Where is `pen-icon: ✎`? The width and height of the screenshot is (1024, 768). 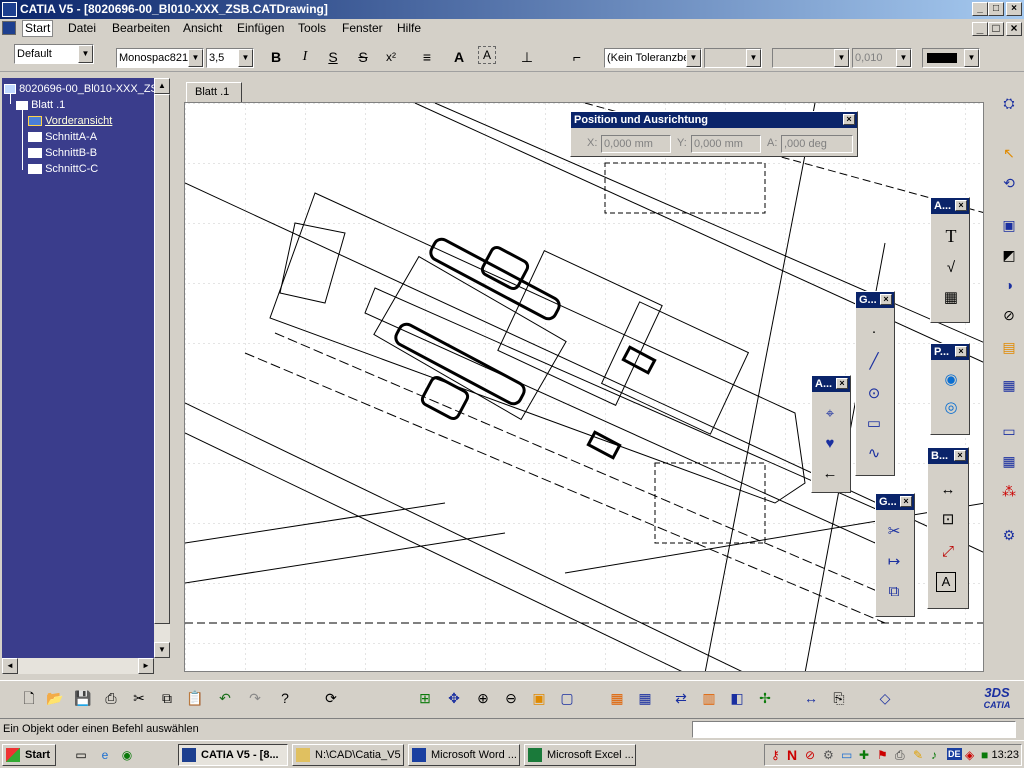
pen-icon: ✎ is located at coordinates (918, 755).